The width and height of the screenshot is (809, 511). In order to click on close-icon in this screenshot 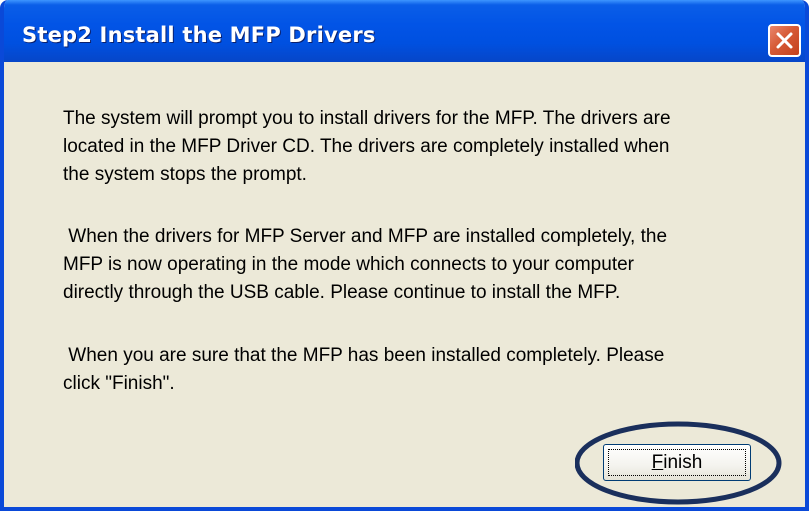, I will do `click(784, 40)`.